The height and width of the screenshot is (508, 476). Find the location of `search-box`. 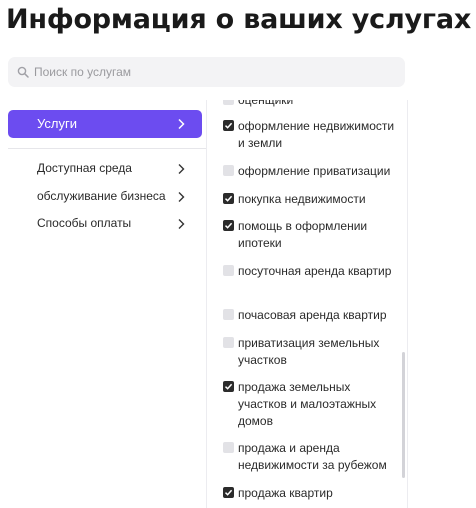

search-box is located at coordinates (206, 72).